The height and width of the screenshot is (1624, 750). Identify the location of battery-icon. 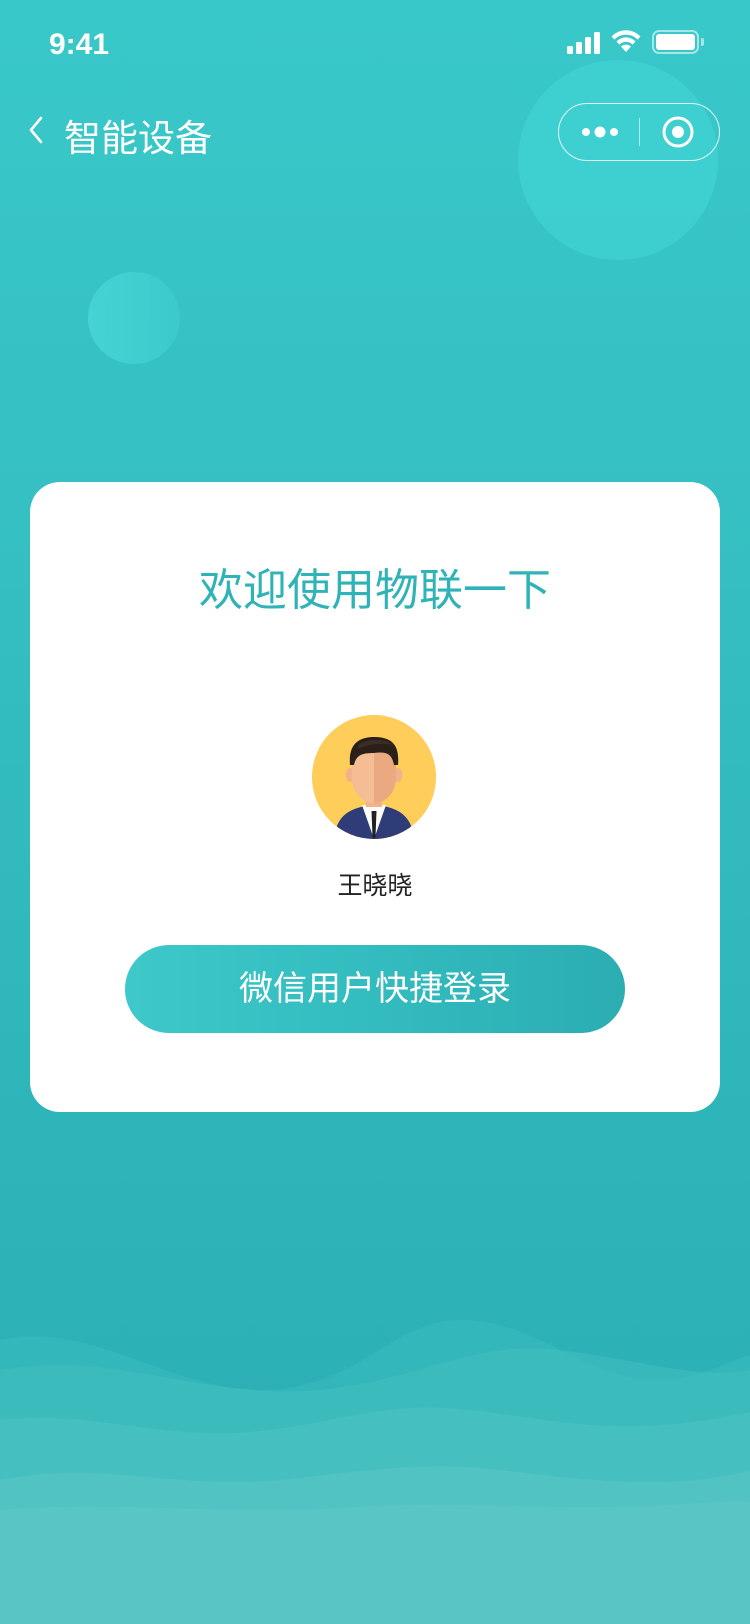
(678, 42).